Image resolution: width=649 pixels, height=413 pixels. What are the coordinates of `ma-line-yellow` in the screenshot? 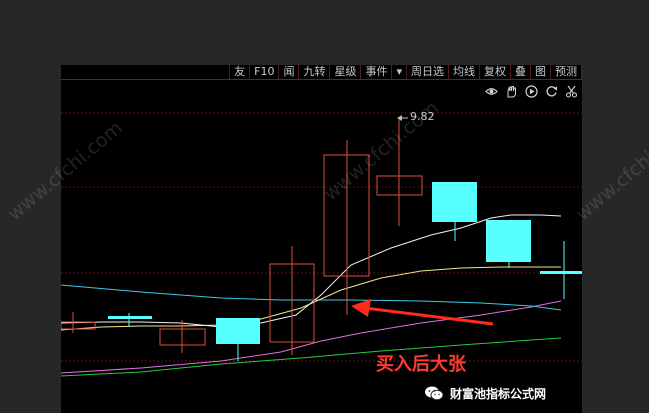 It's located at (311, 298).